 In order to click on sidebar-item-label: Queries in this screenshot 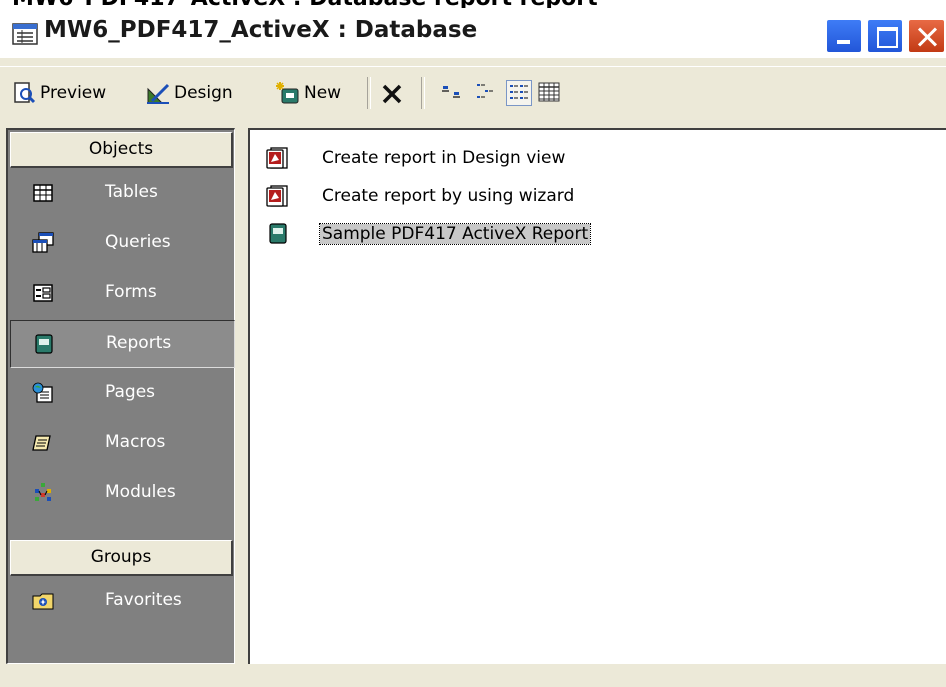, I will do `click(138, 242)`.